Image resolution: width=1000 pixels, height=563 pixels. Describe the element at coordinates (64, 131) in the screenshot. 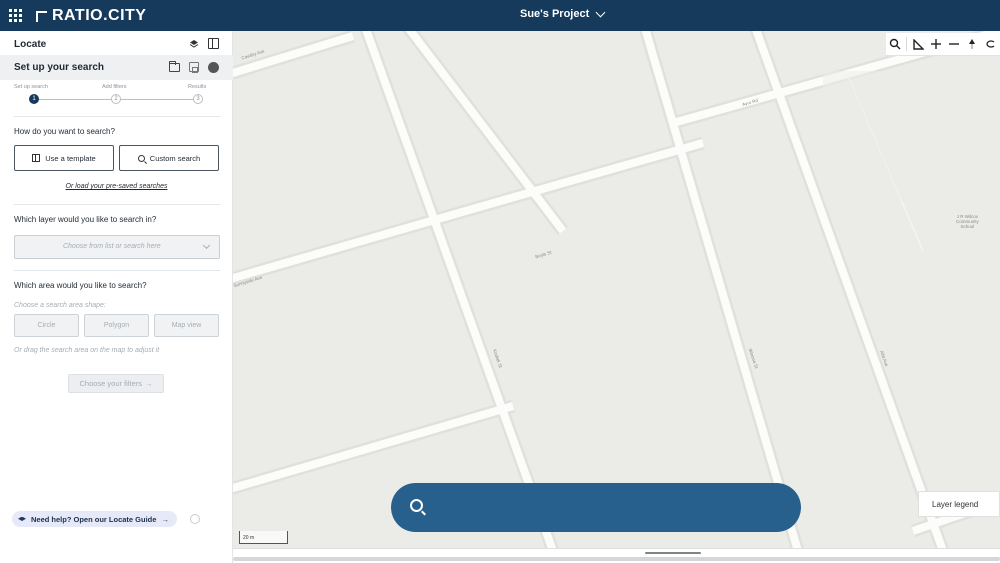

I see `search-method-question: How do you want to search?` at that location.